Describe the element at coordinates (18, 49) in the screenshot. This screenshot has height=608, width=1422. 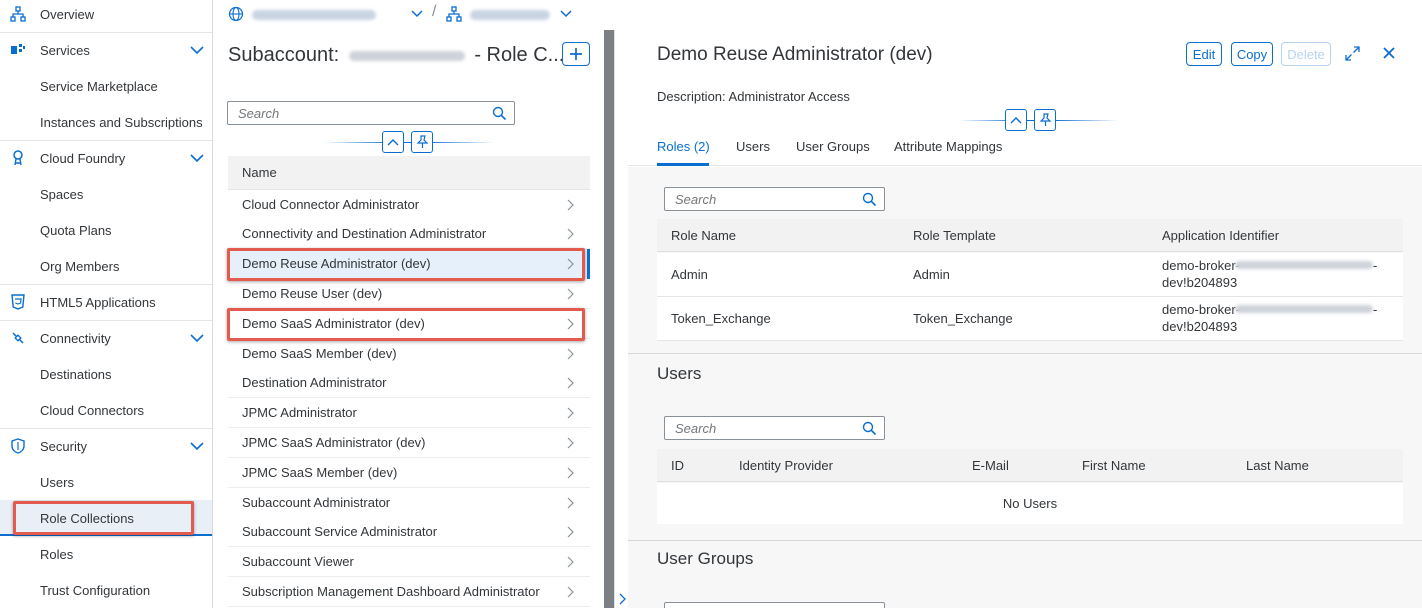
I see `services-icon` at that location.